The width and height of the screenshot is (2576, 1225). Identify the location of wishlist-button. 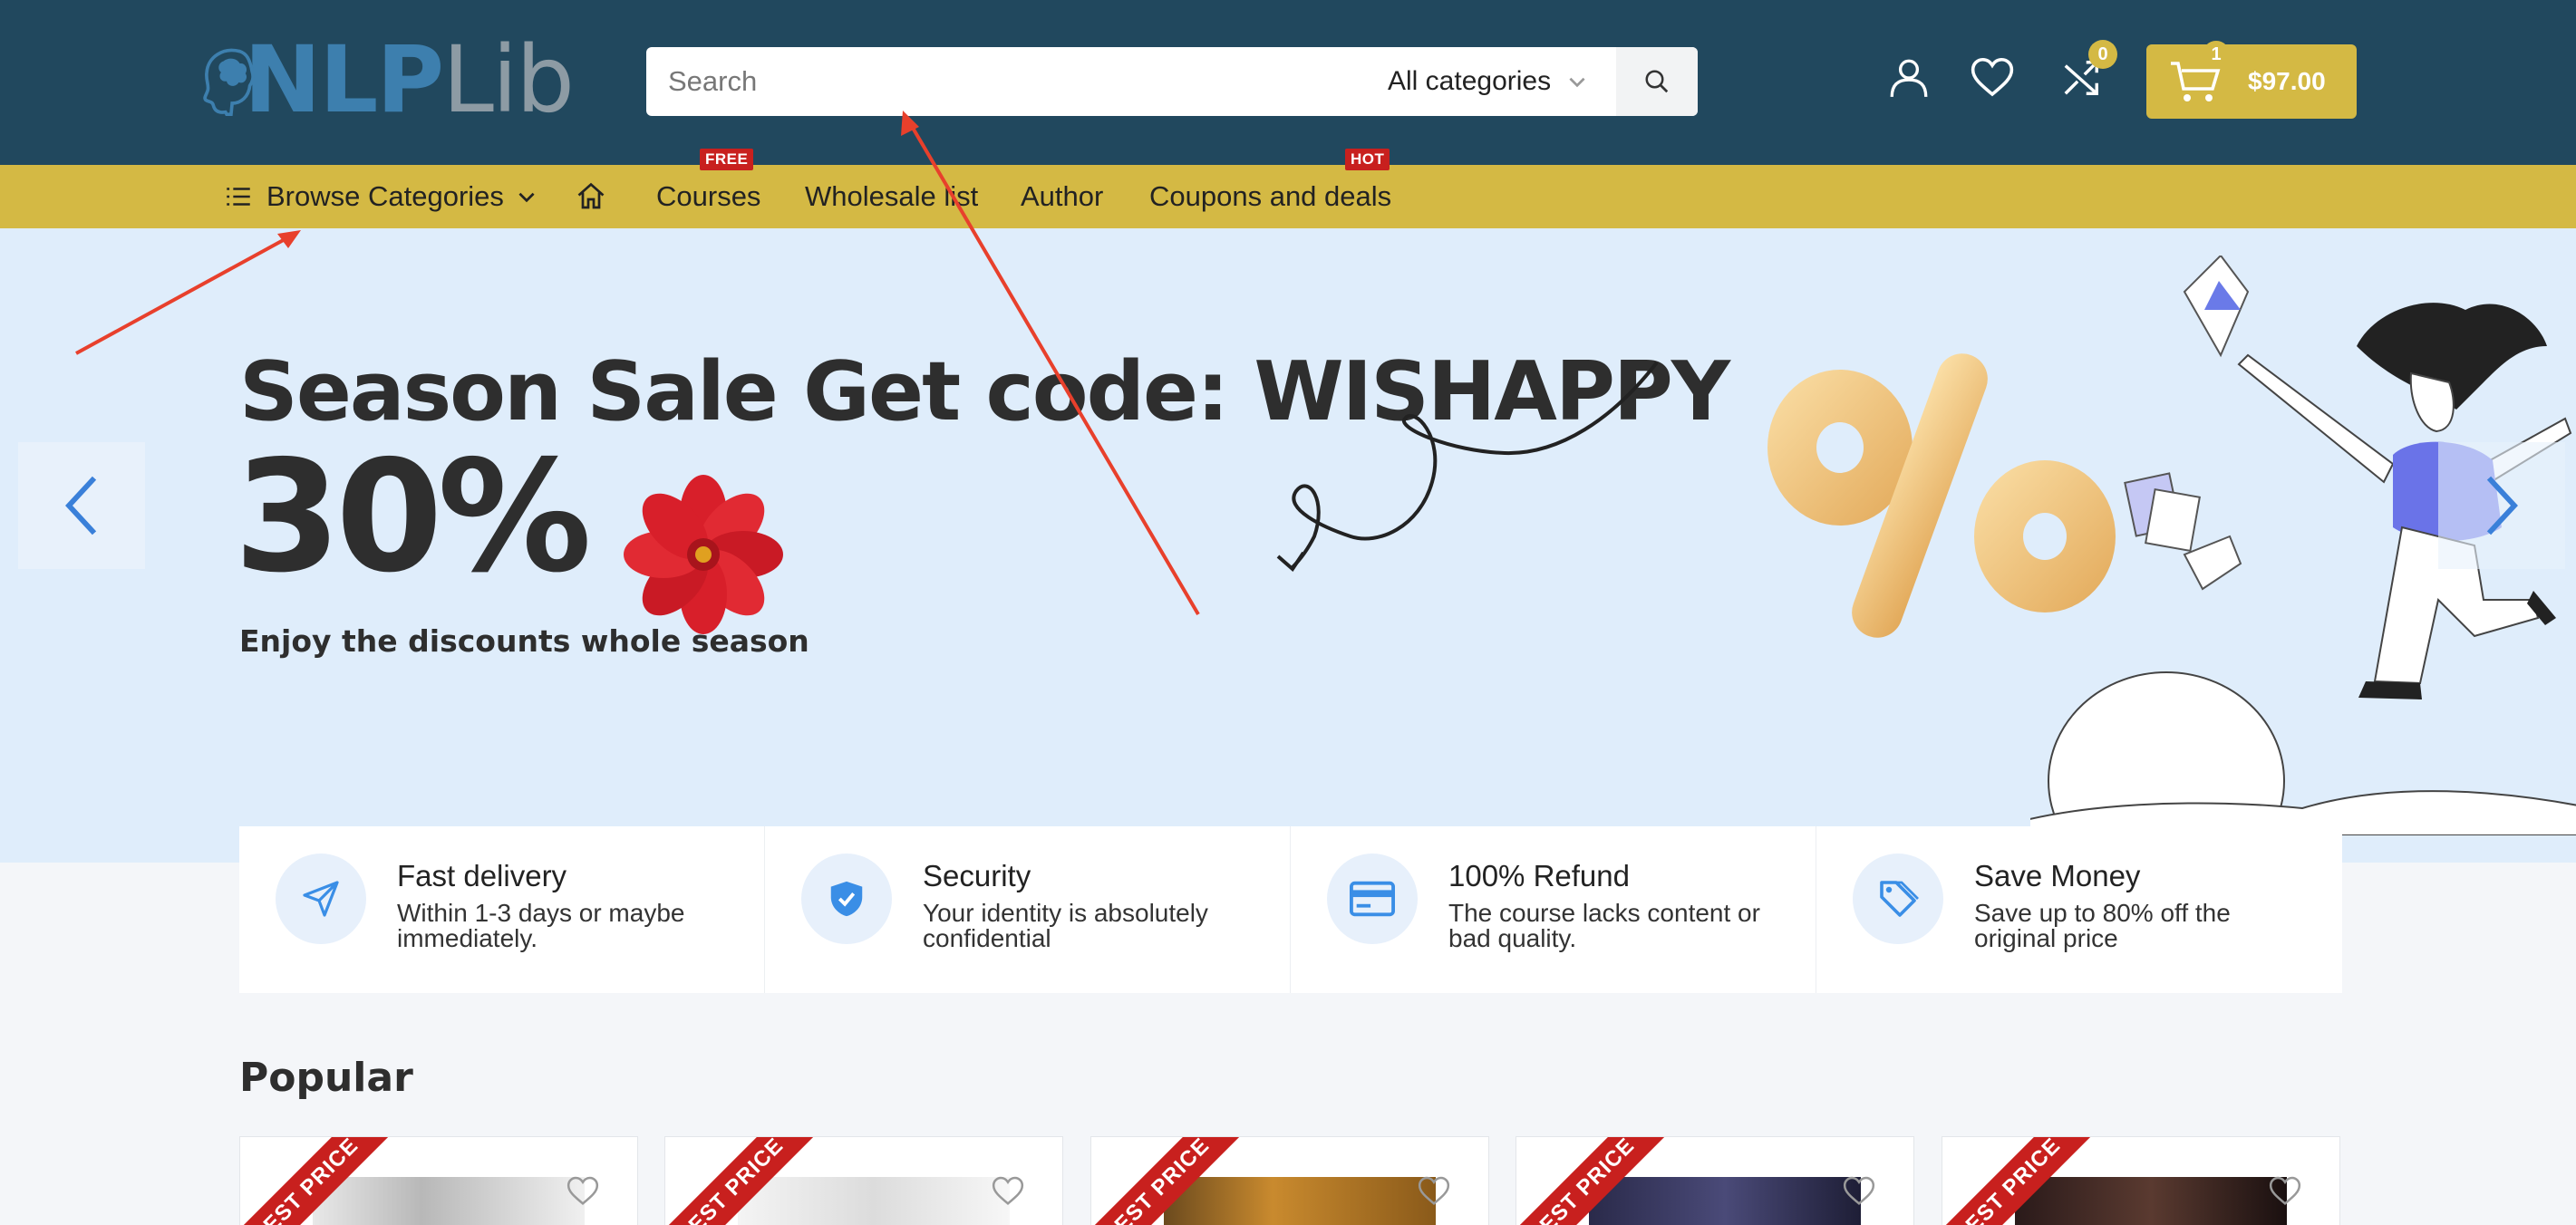
(1992, 78).